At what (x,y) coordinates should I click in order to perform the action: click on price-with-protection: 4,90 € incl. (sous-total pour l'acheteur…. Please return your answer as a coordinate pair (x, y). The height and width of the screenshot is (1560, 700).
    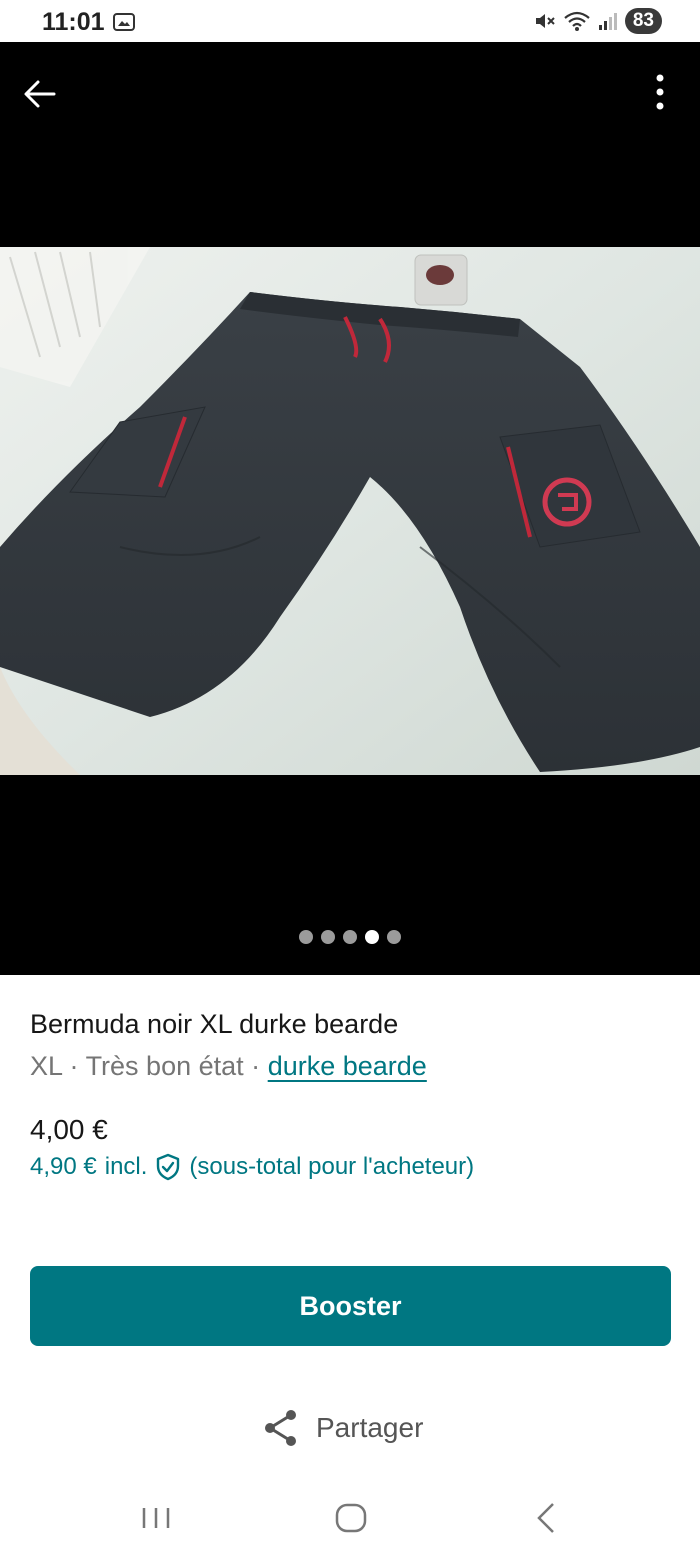
    Looking at the image, I should click on (252, 1167).